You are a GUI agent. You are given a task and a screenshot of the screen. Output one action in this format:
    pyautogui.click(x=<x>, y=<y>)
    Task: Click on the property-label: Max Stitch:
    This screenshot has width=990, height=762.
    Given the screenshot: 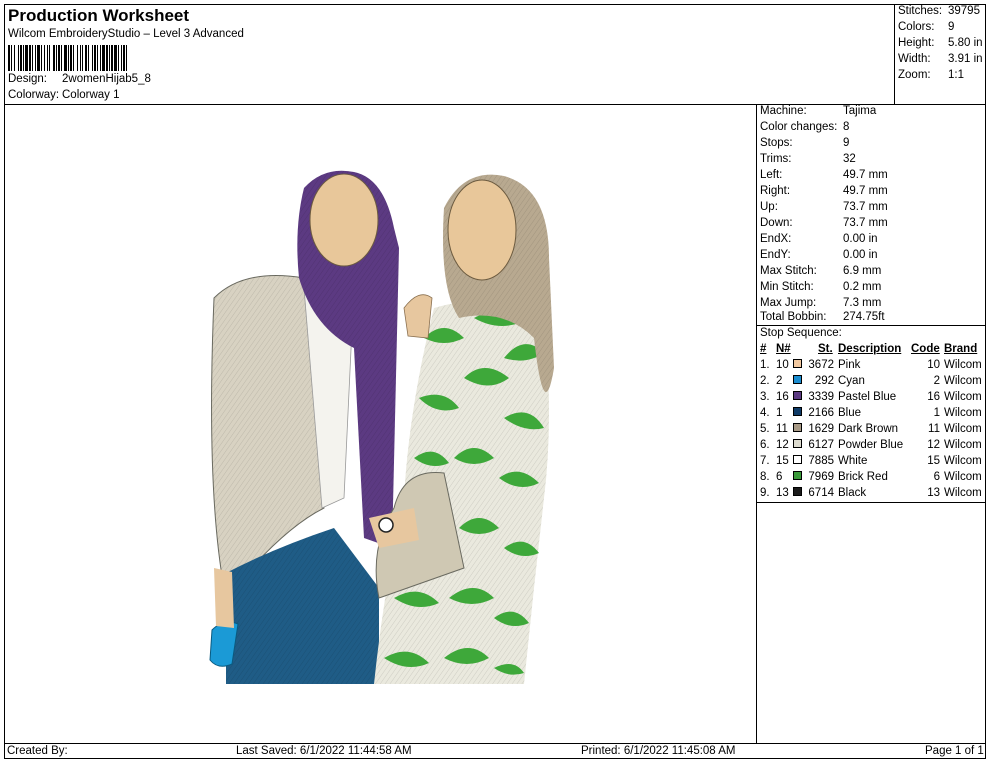 What is the action you would take?
    pyautogui.click(x=788, y=271)
    